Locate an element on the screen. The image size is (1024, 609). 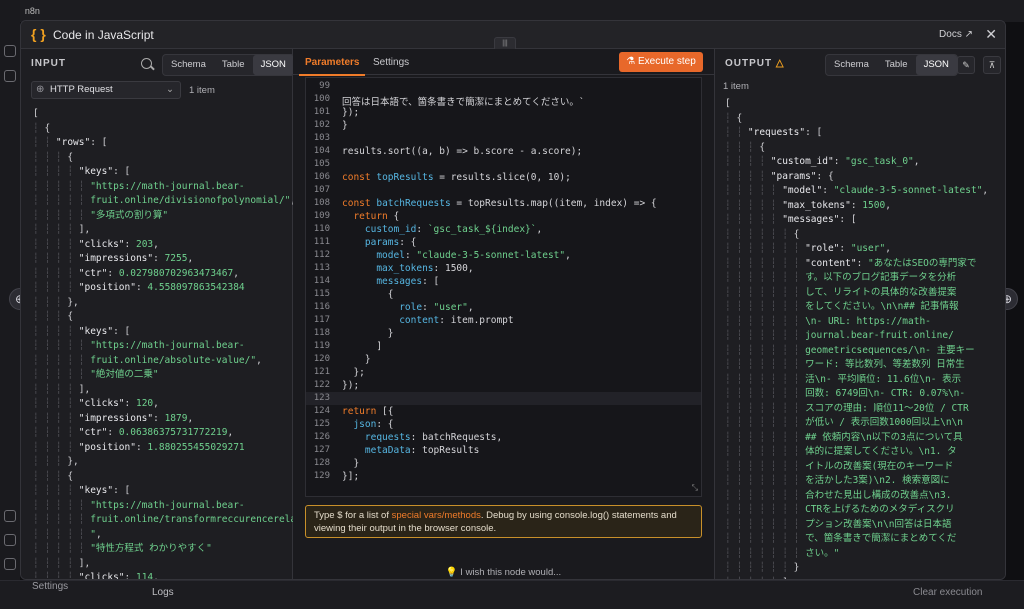
modal-title: Code in JavaScript is located at coordinates (103, 35).